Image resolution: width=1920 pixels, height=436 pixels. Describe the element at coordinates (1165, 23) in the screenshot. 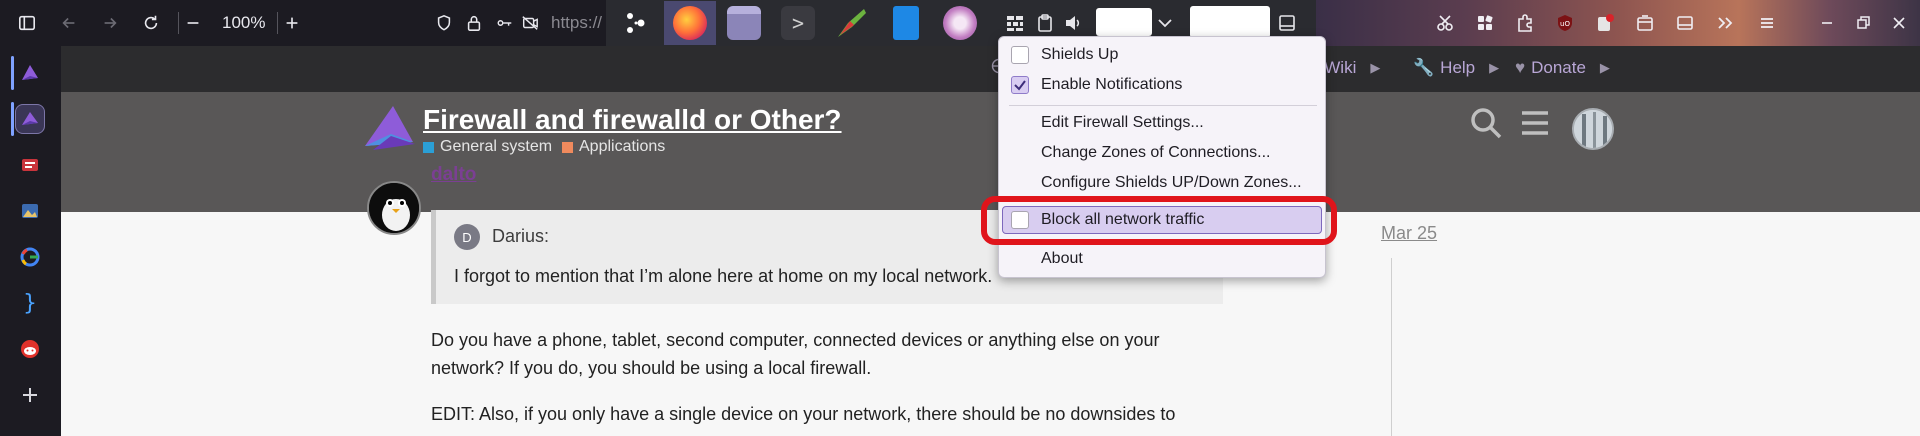

I see `chevron-down-icon` at that location.